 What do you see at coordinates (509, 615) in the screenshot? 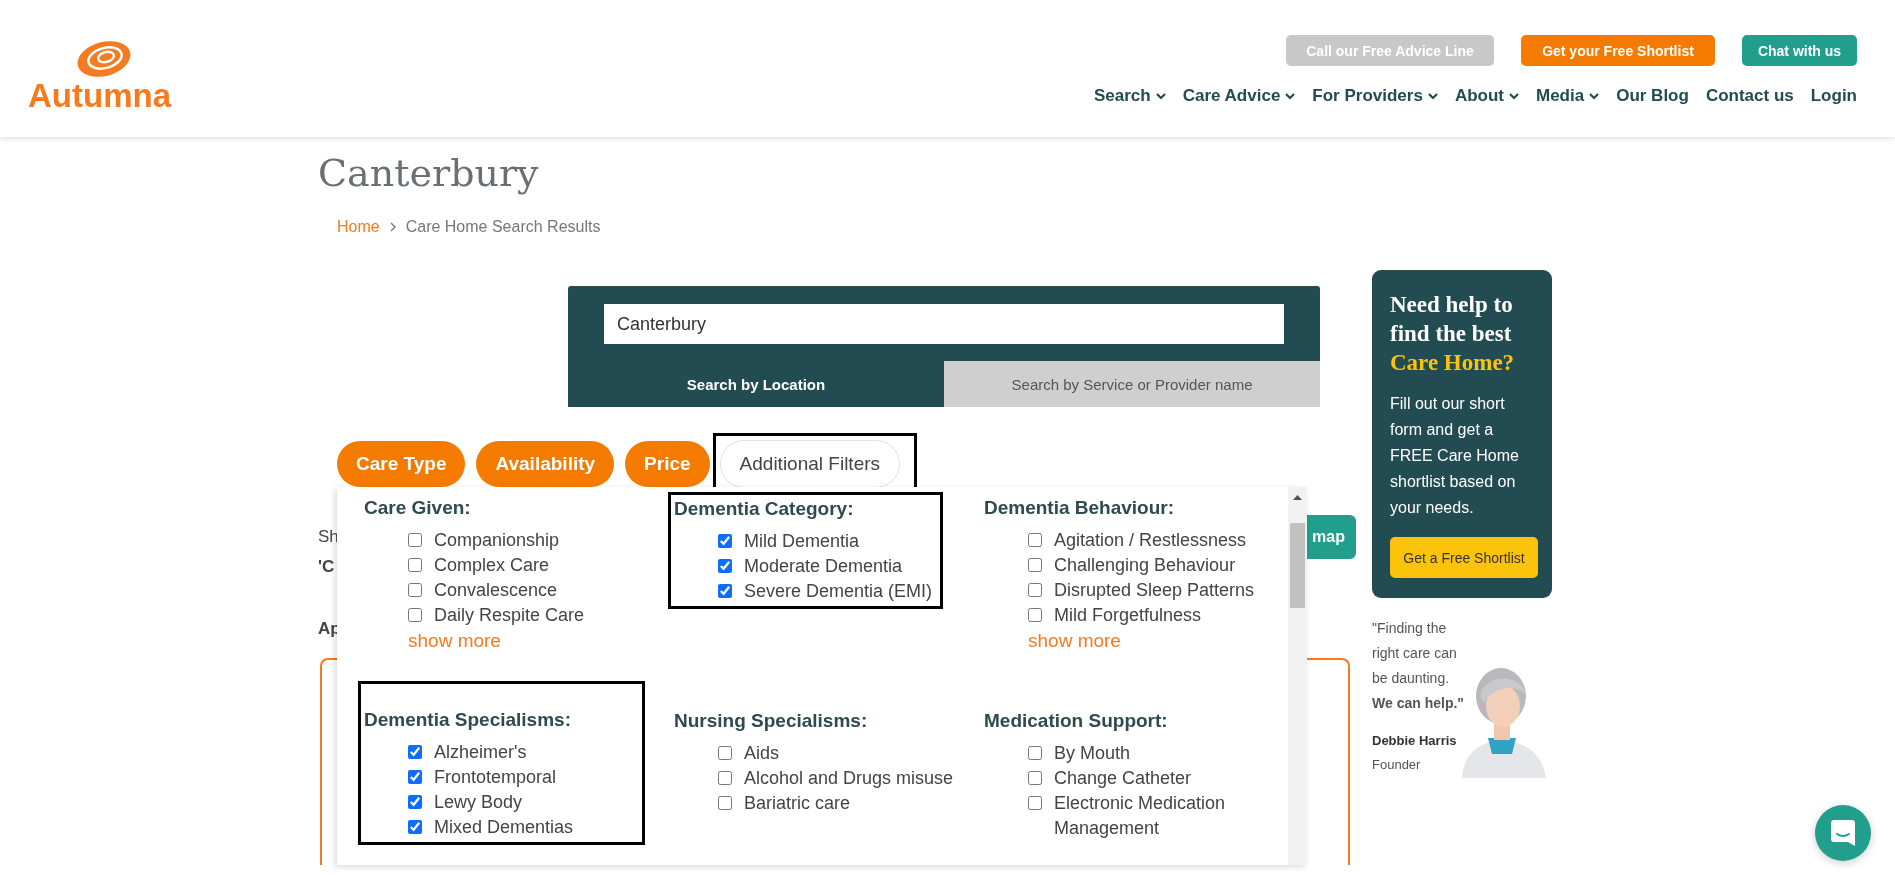
I see `option-label: Daily Respite Care` at bounding box center [509, 615].